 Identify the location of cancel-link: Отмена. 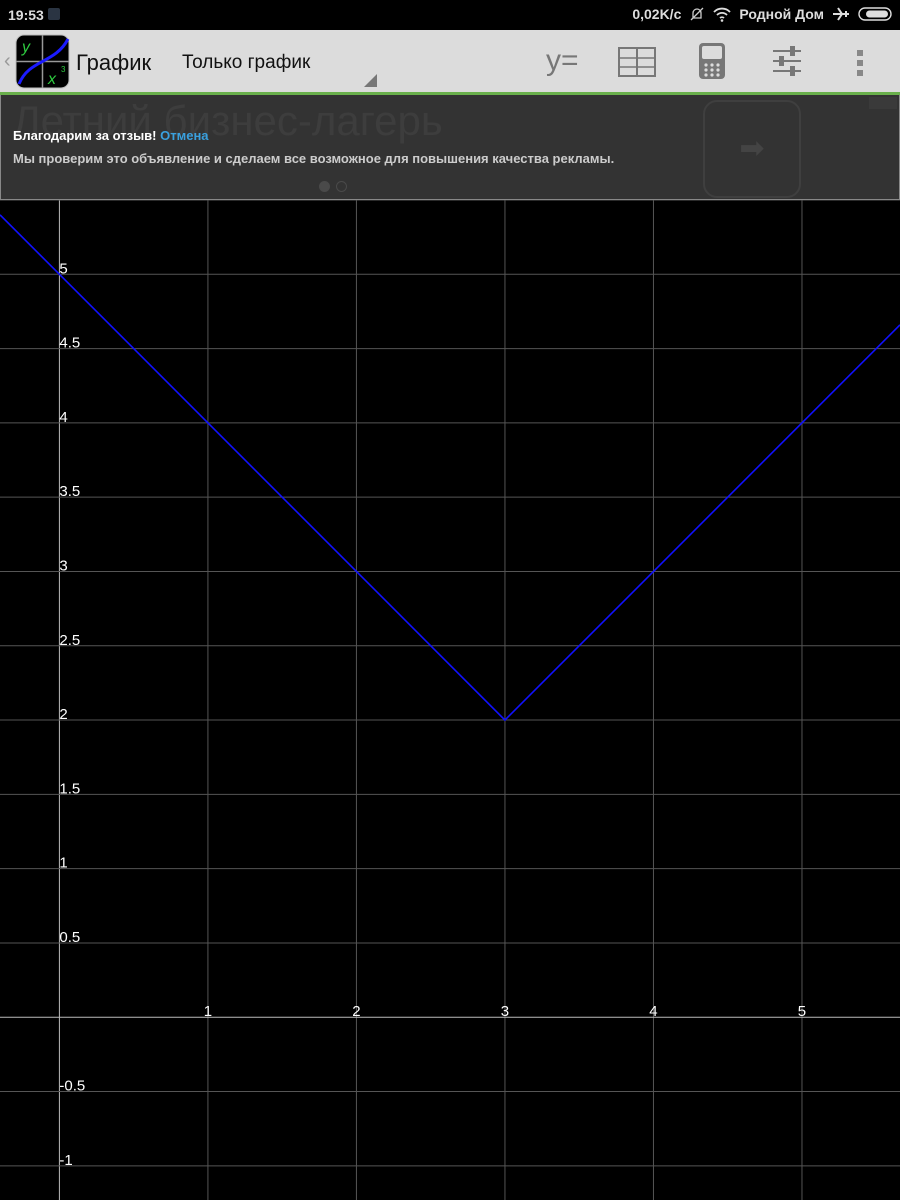
(184, 135).